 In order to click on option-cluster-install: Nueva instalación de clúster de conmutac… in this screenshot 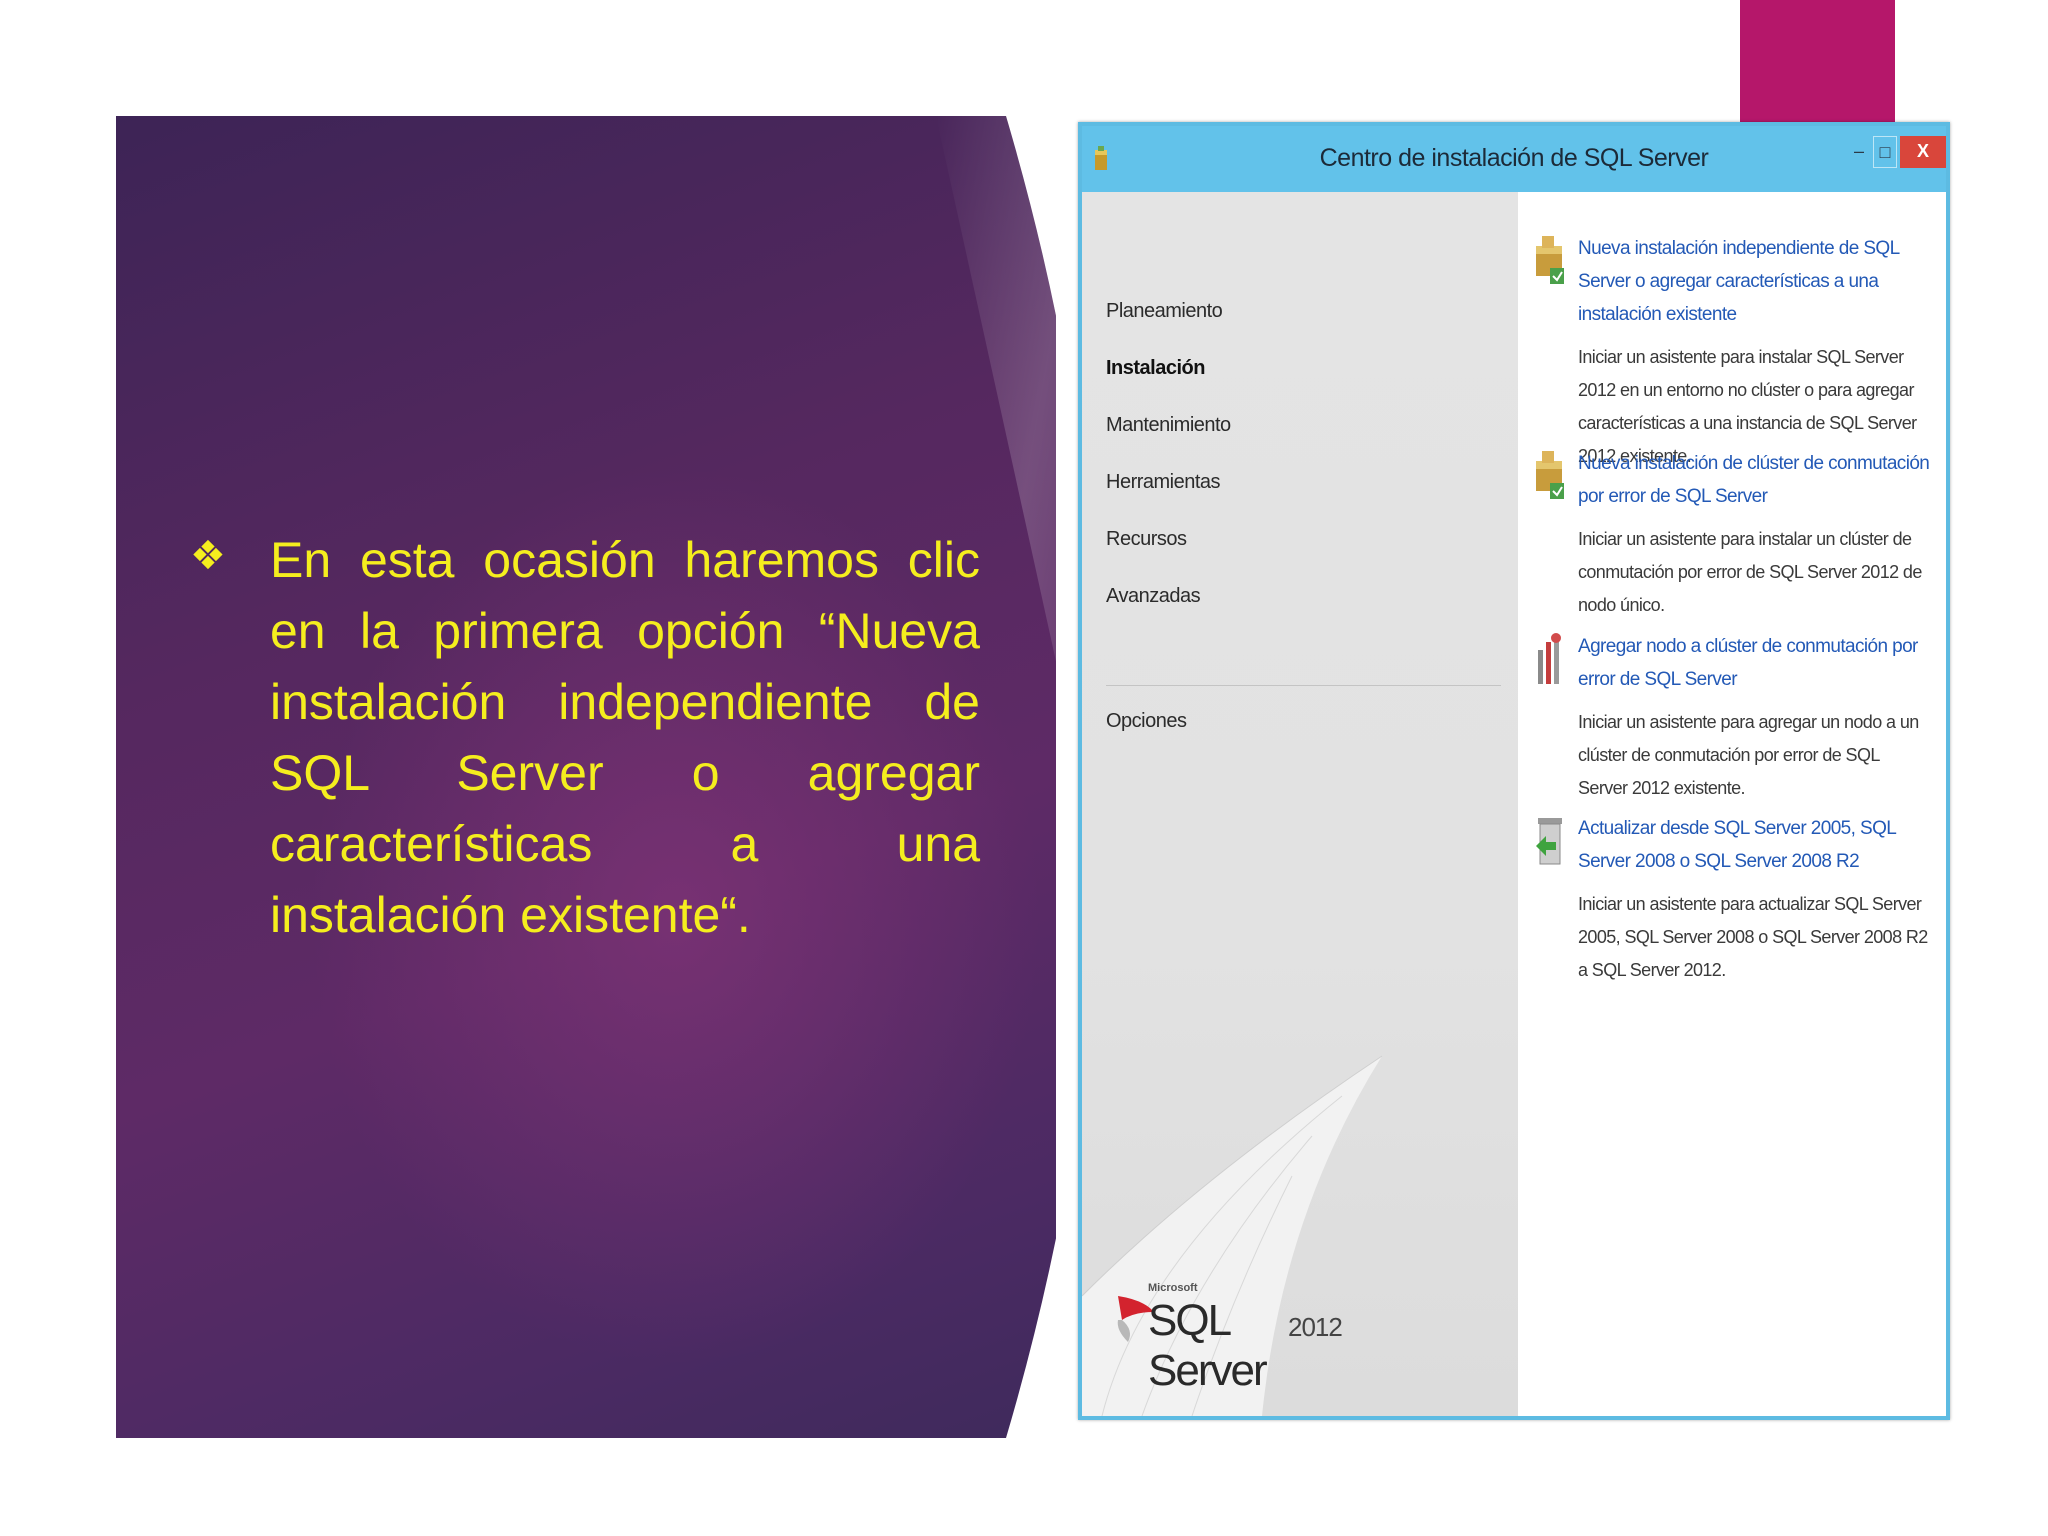, I will do `click(1732, 534)`.